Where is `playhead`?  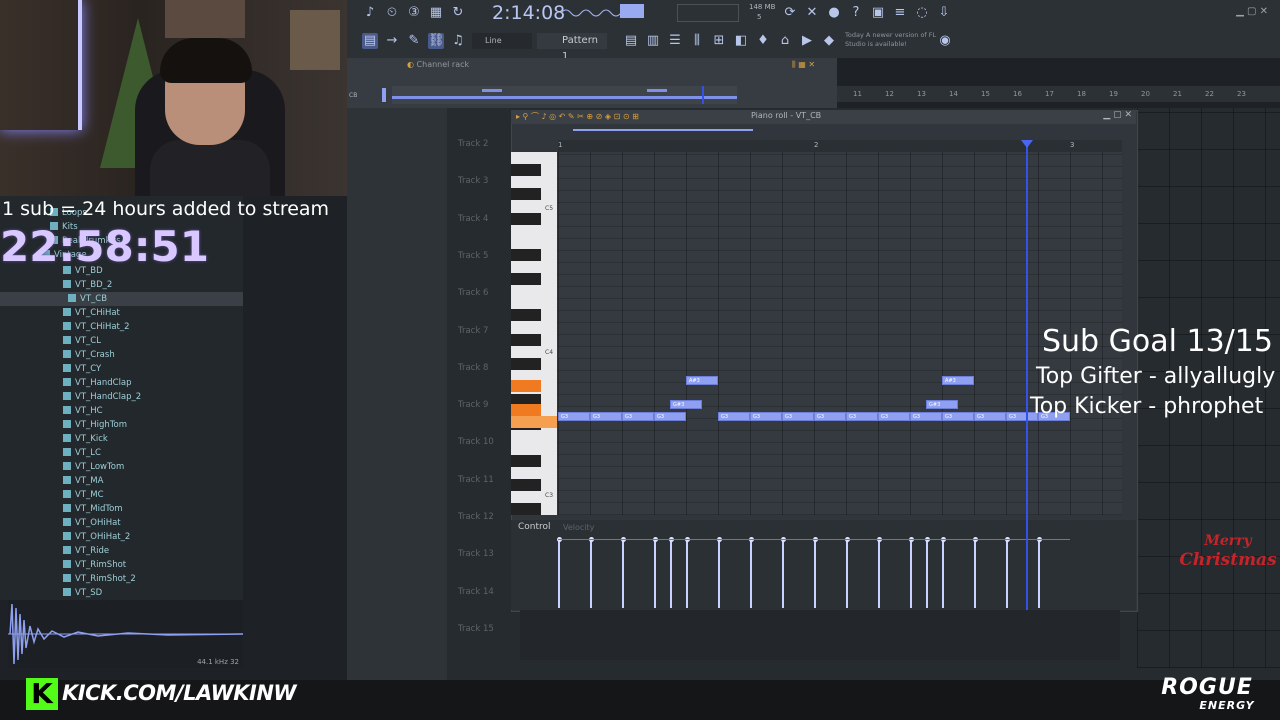 playhead is located at coordinates (1027, 375).